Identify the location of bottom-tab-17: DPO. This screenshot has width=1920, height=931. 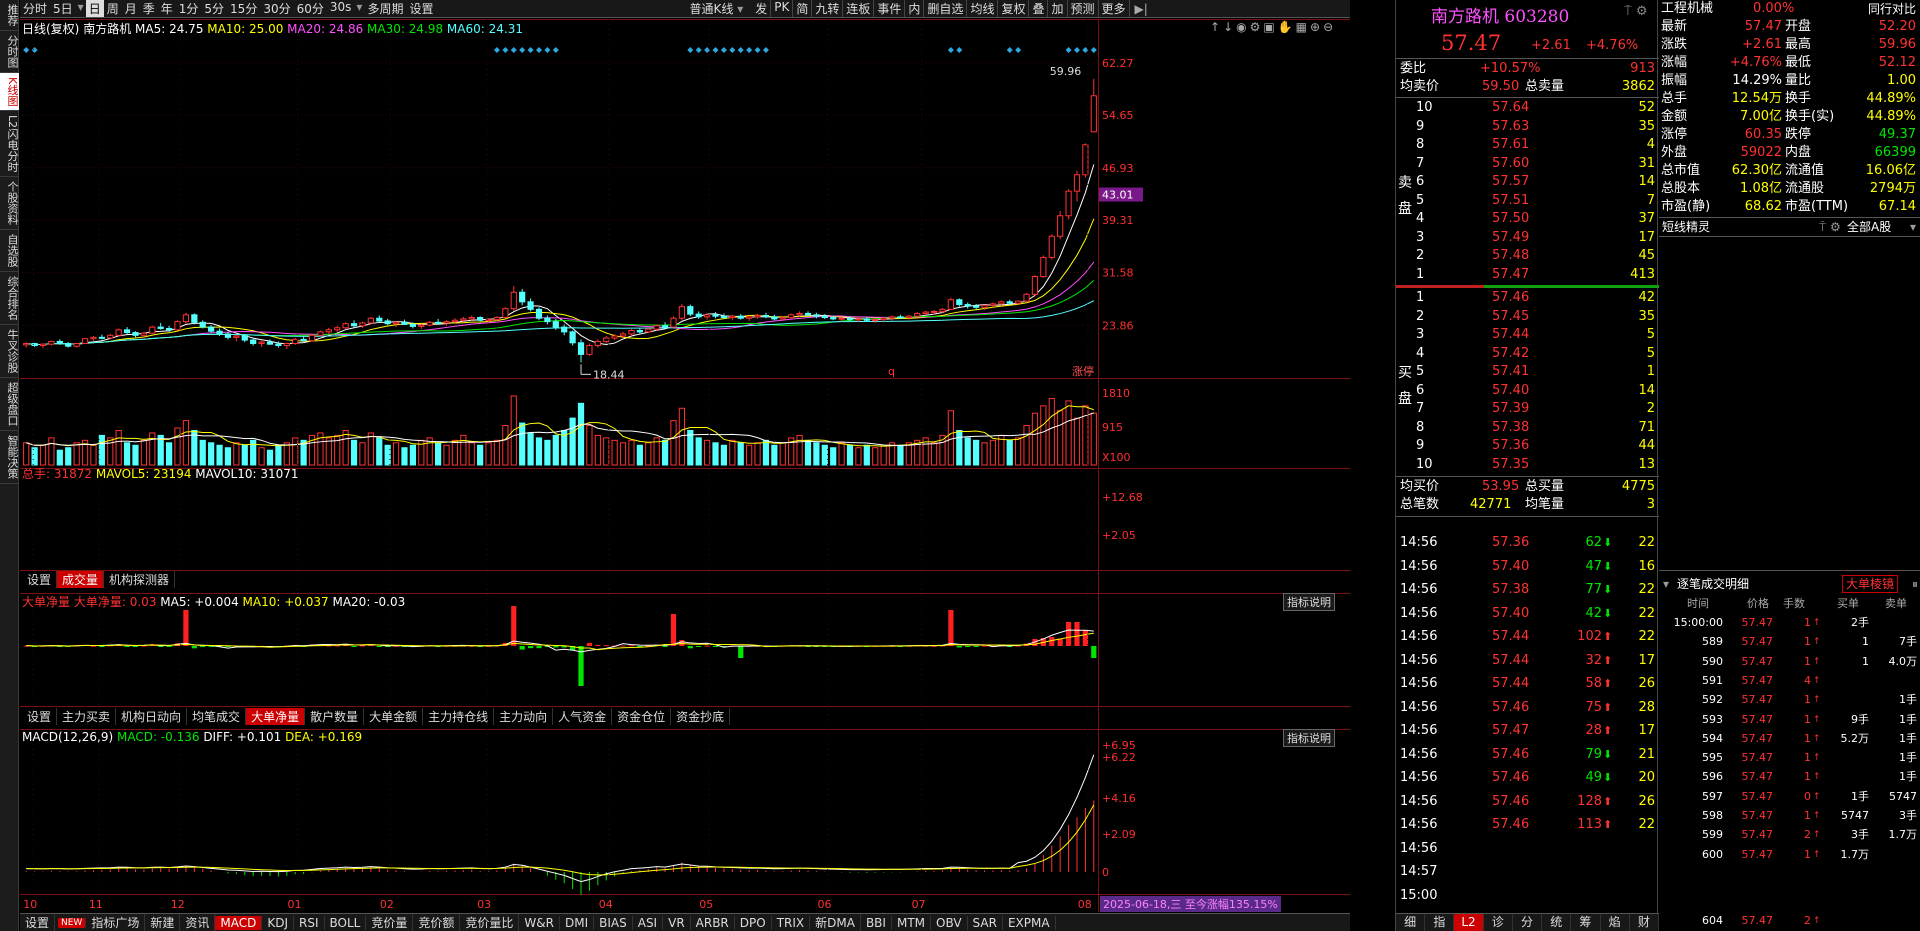
(753, 922).